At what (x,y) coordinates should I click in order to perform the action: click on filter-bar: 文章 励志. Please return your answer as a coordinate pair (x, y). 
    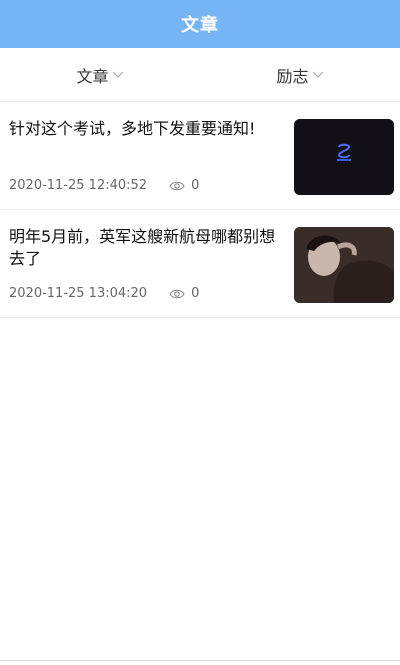
    Looking at the image, I should click on (200, 75).